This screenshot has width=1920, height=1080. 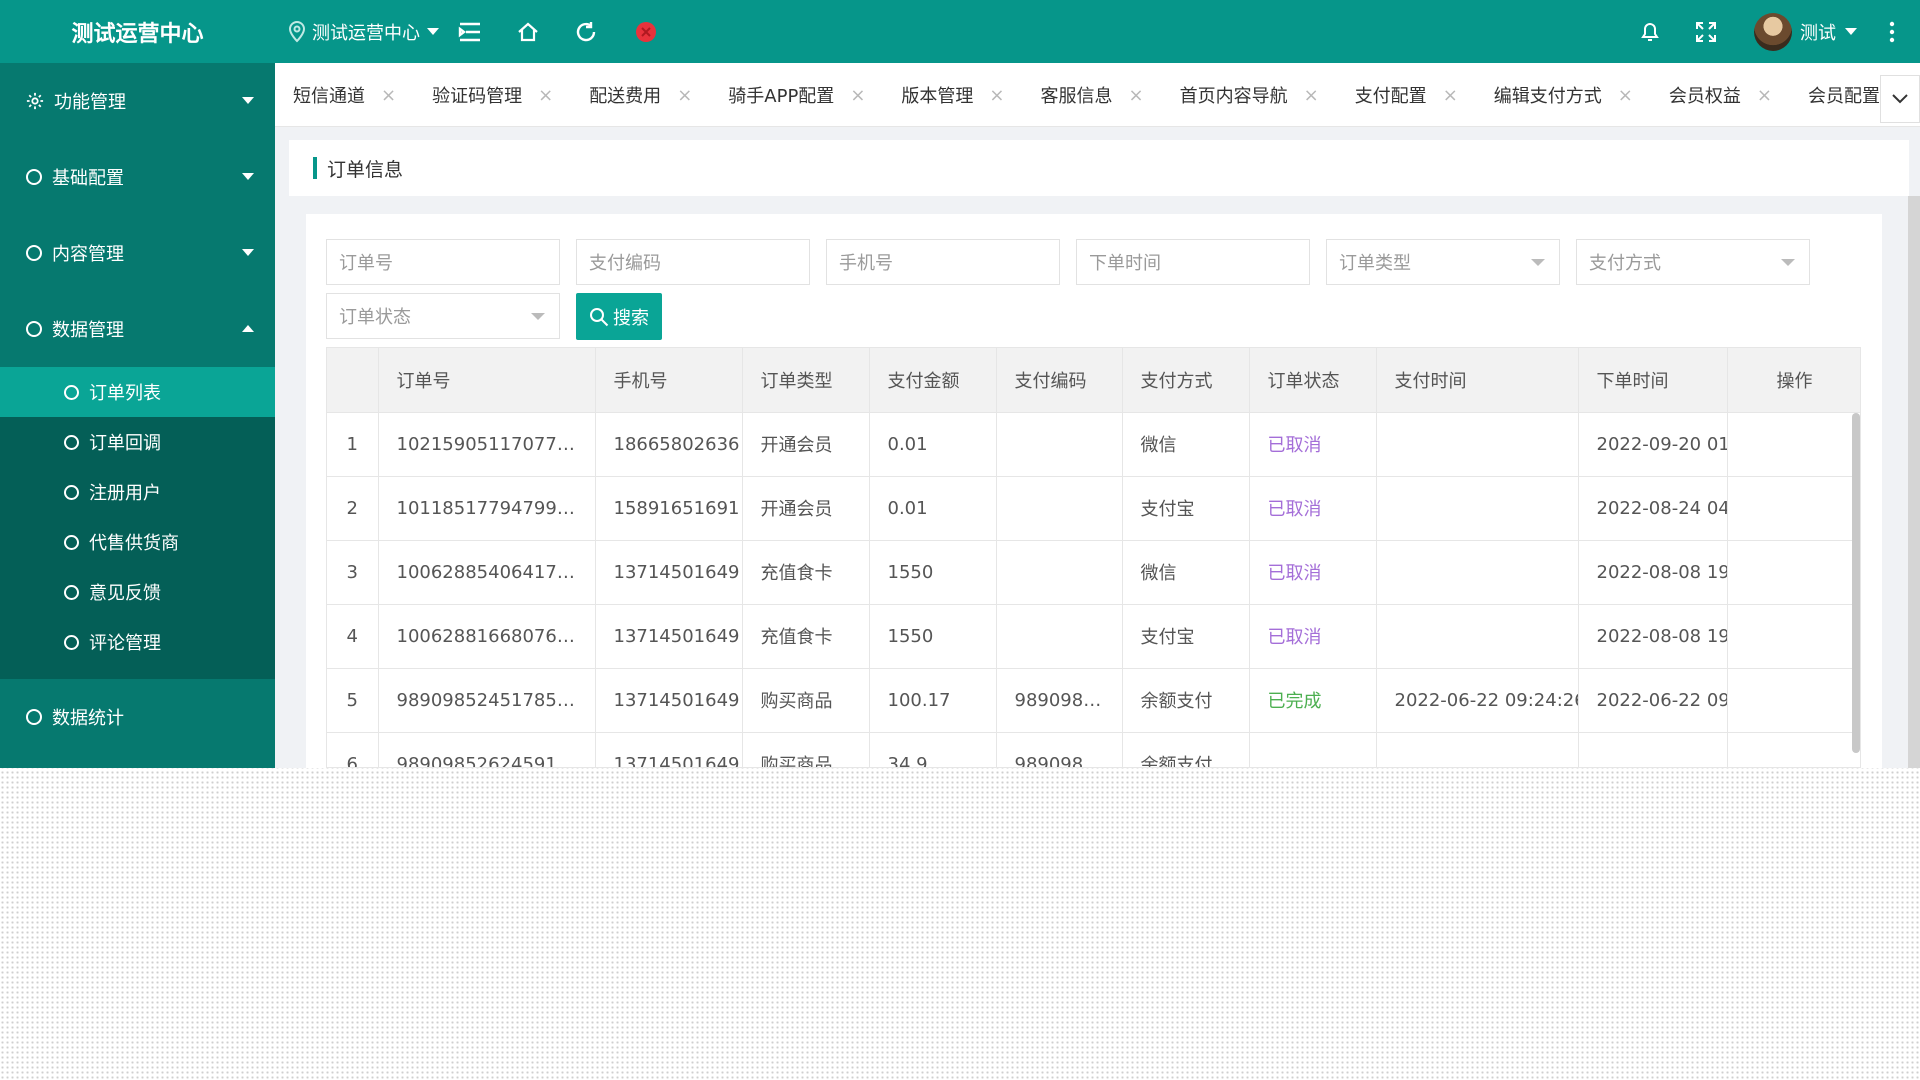 What do you see at coordinates (1313, 572) in the screenshot?
I see `table-cell-status: 已取消` at bounding box center [1313, 572].